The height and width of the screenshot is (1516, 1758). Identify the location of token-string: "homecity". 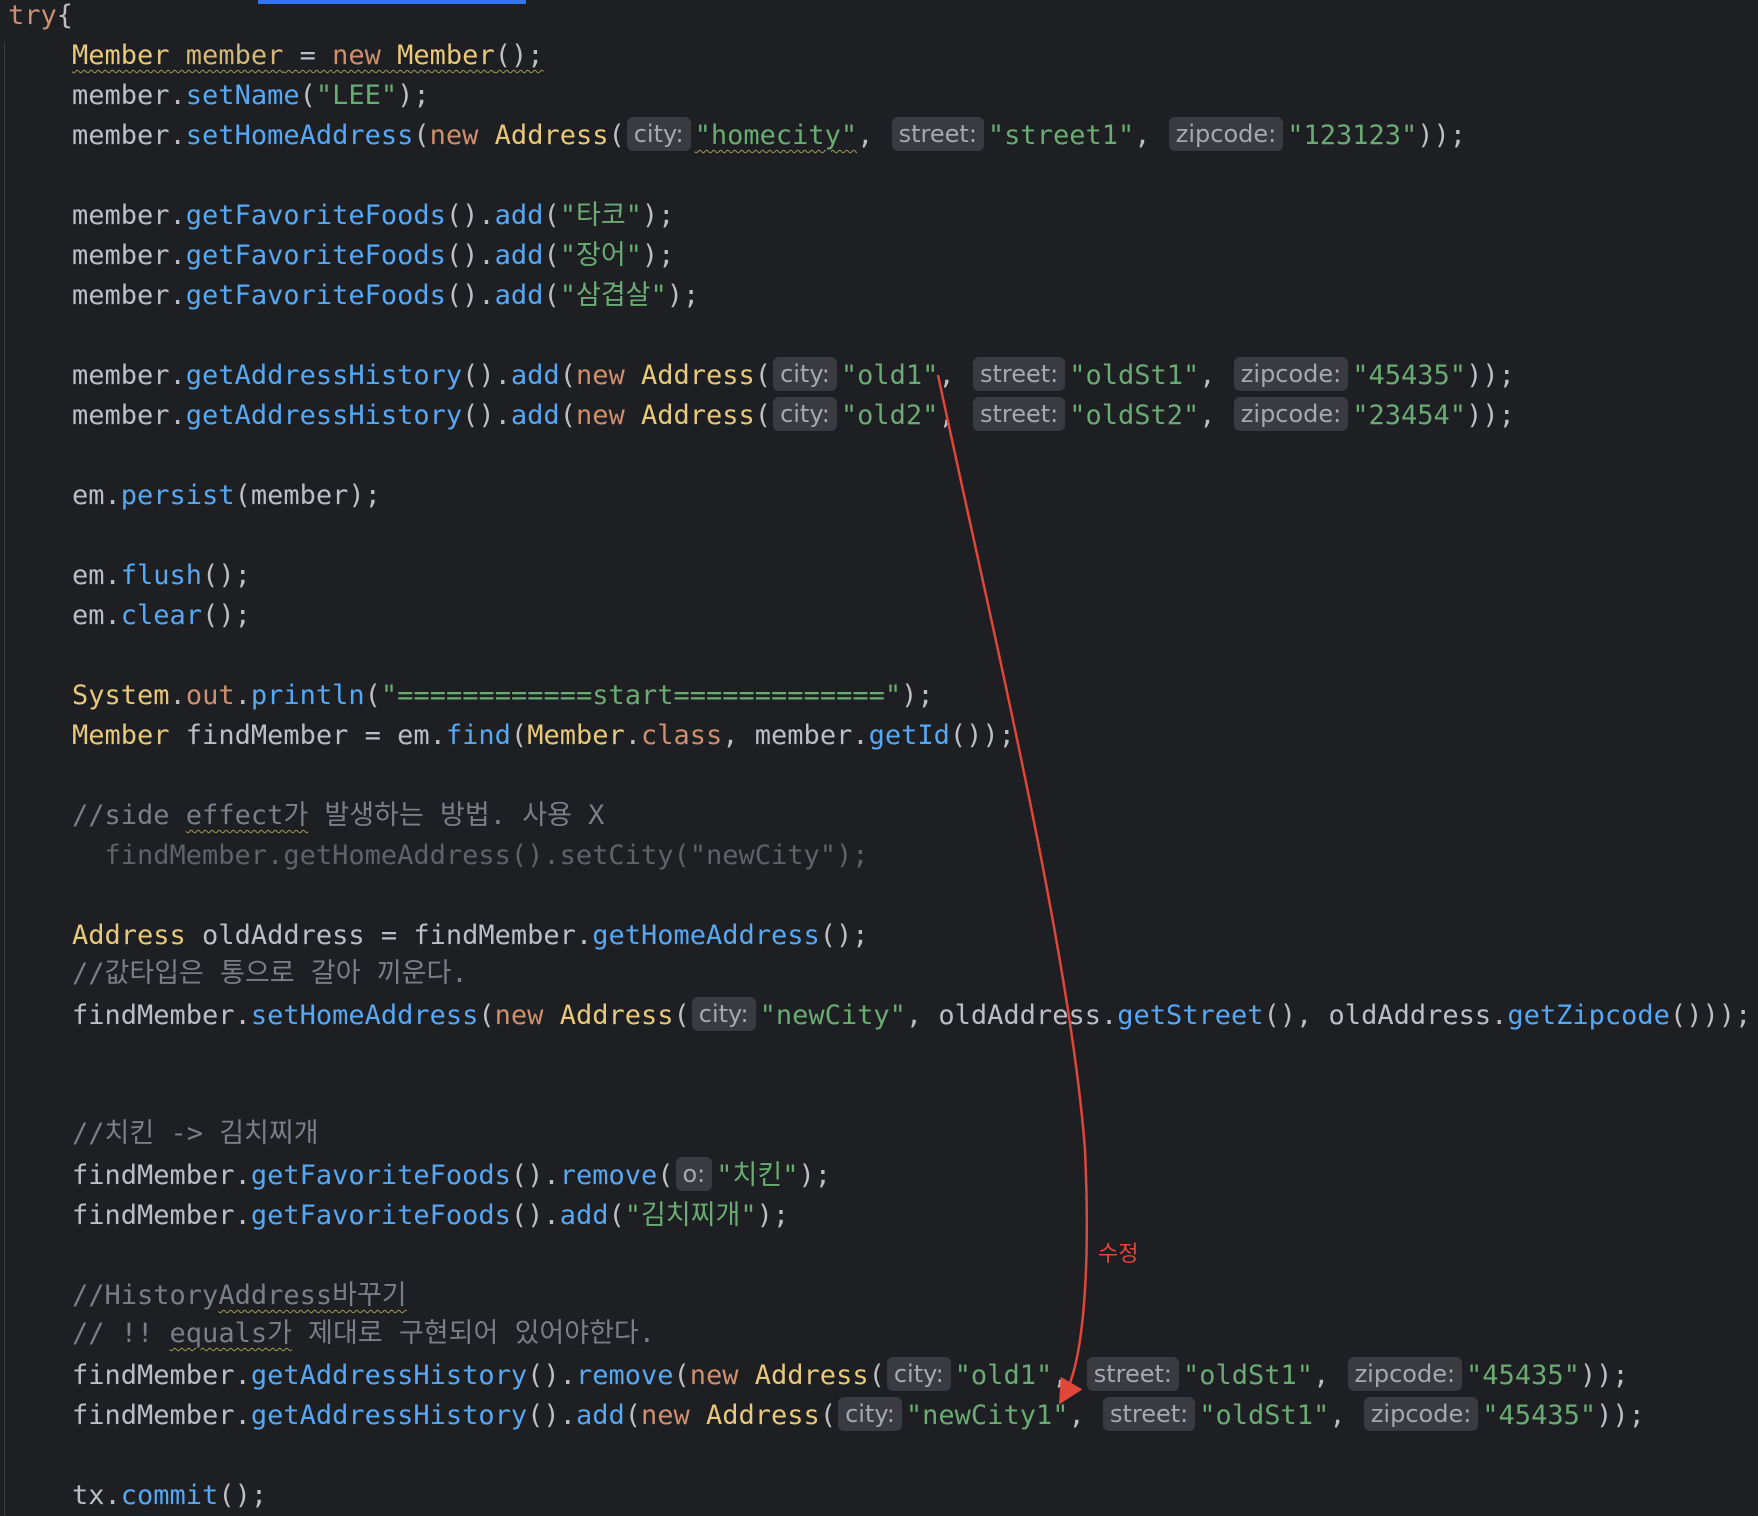
(776, 135).